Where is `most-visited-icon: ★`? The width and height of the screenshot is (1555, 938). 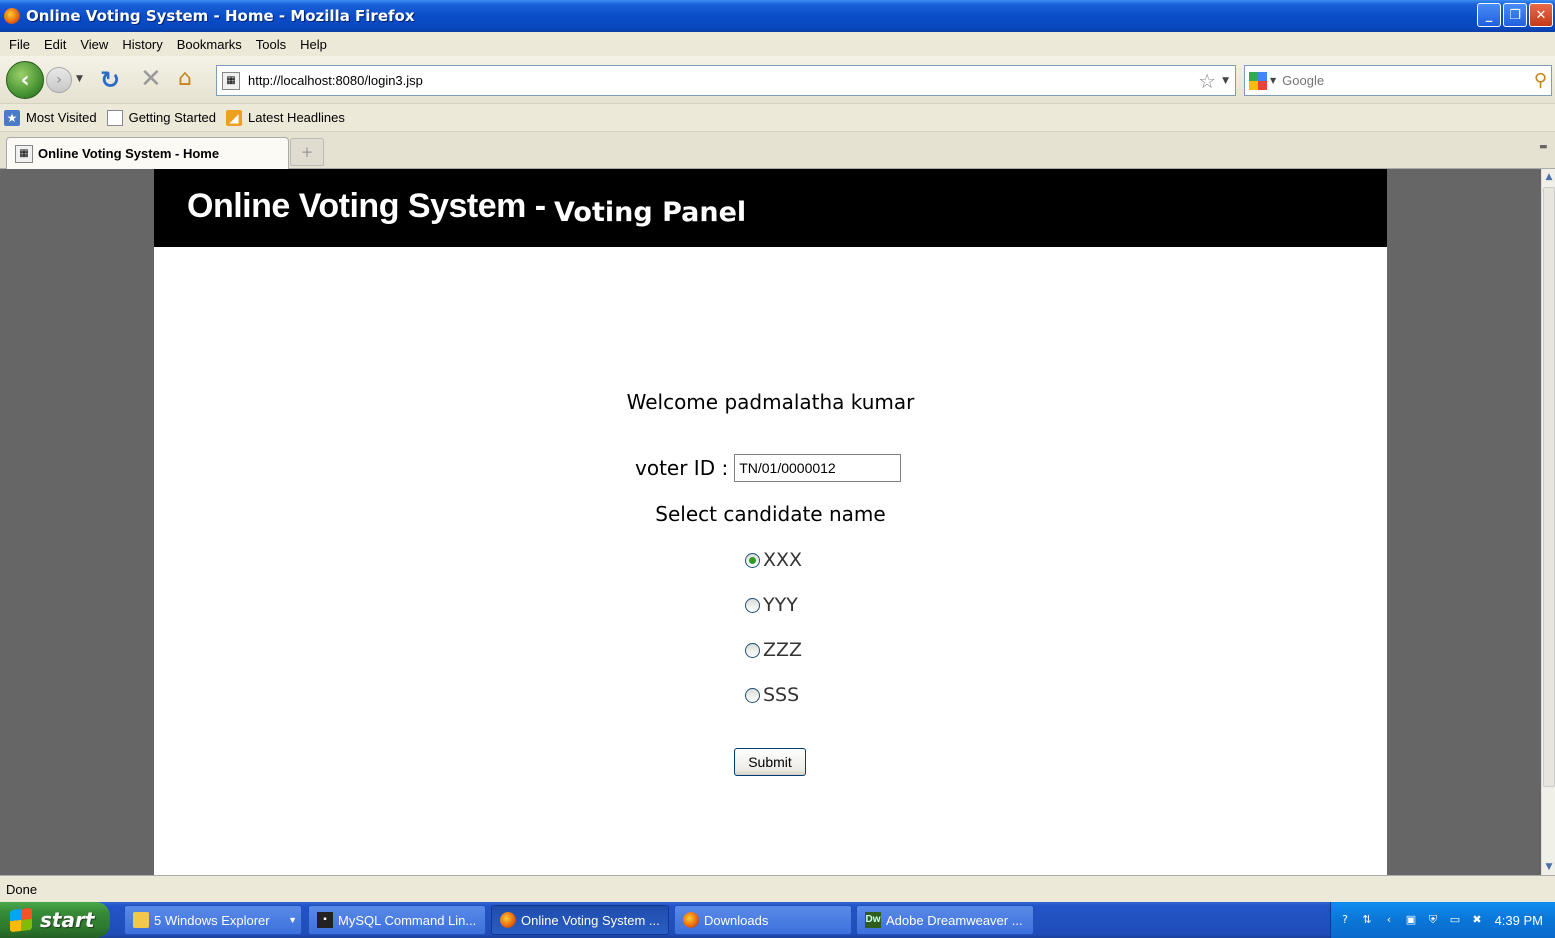
most-visited-icon: ★ is located at coordinates (12, 117).